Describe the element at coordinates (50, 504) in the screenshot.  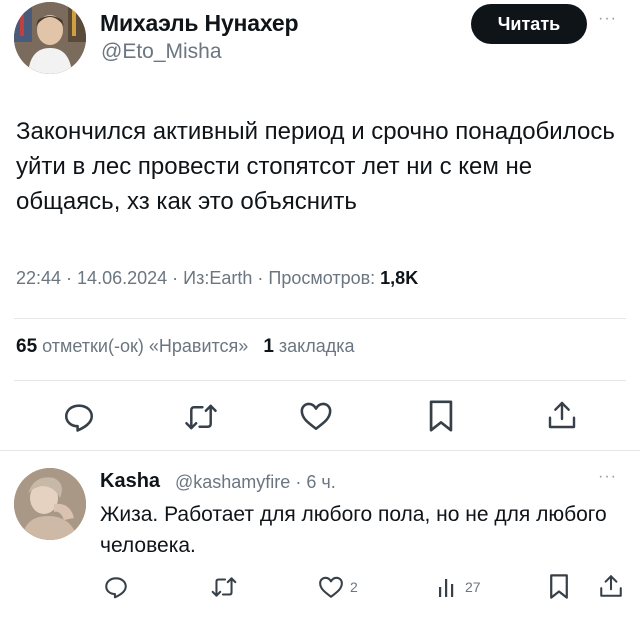
I see `reply-avatar` at that location.